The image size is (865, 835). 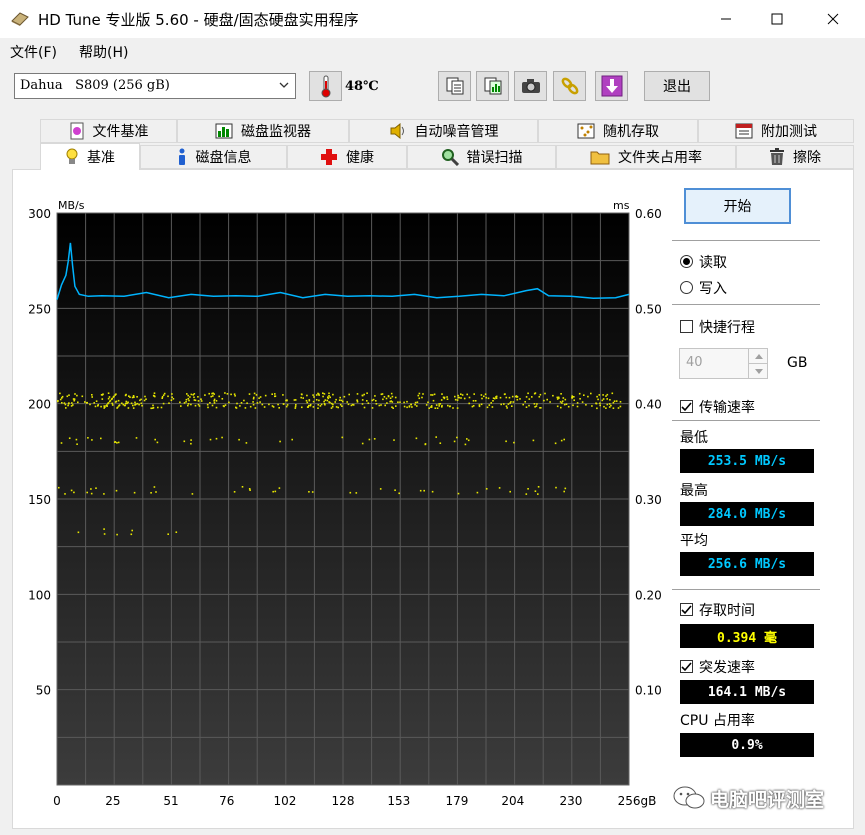 What do you see at coordinates (694, 541) in the screenshot?
I see `avg-label: 平均` at bounding box center [694, 541].